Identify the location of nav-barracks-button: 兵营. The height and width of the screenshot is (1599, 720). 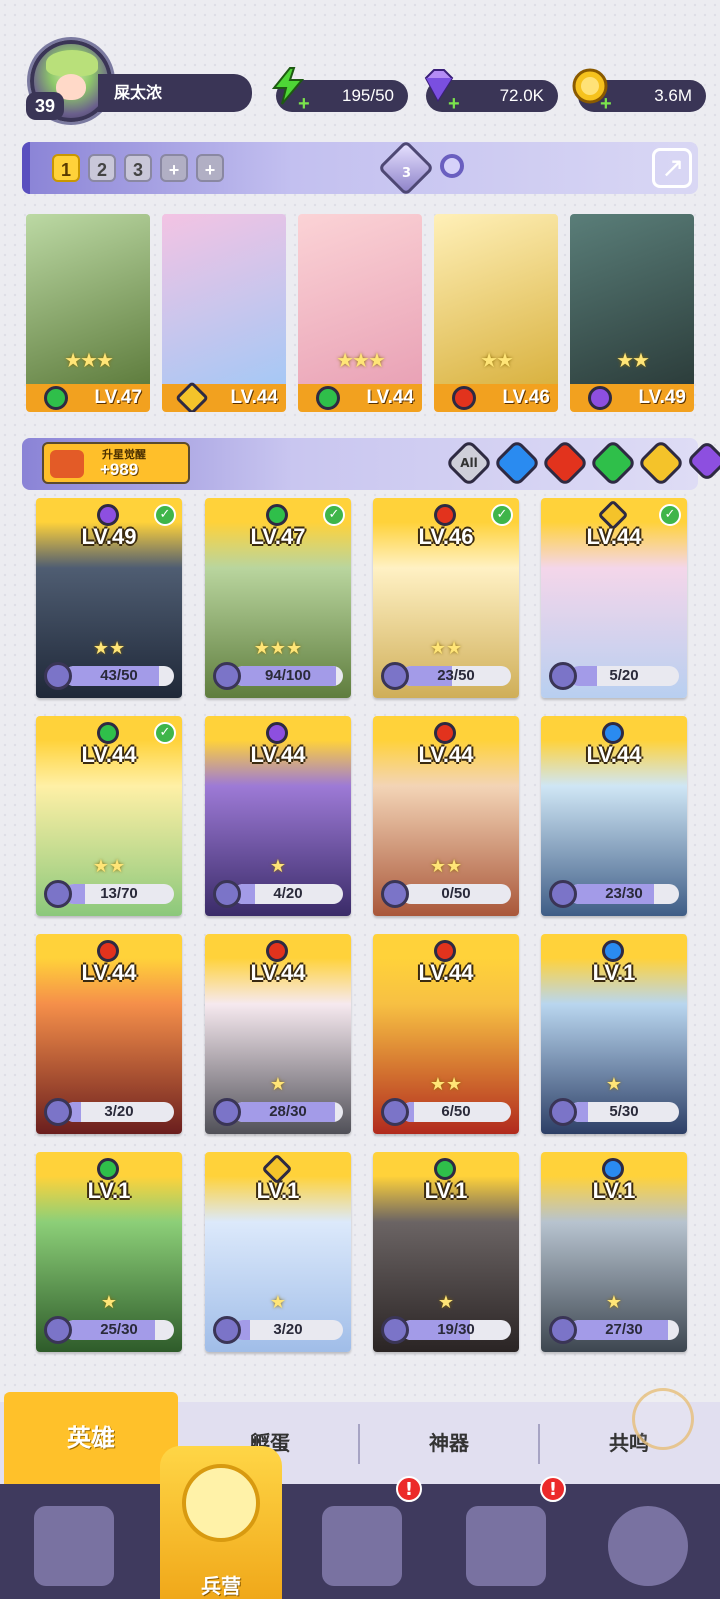
(221, 1522).